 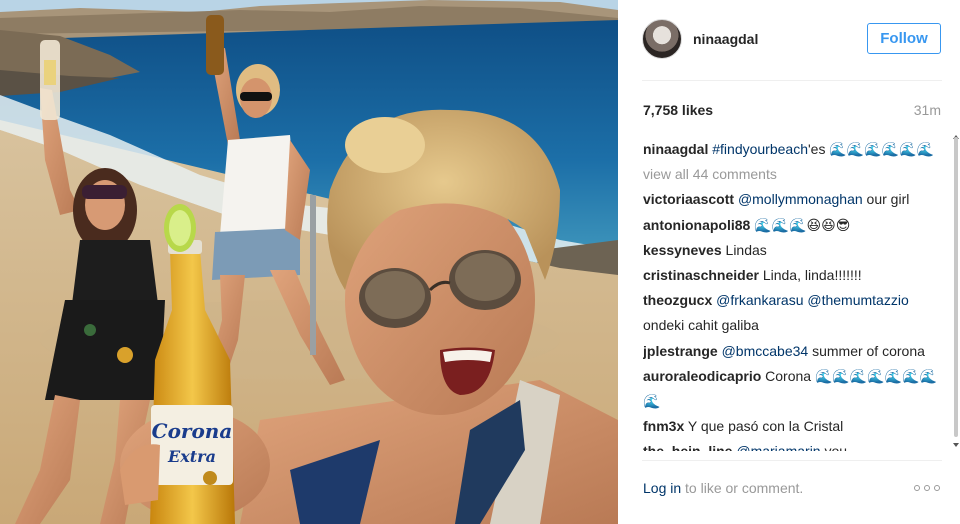 I want to click on likes-count: 7,758 likes, so click(x=678, y=110).